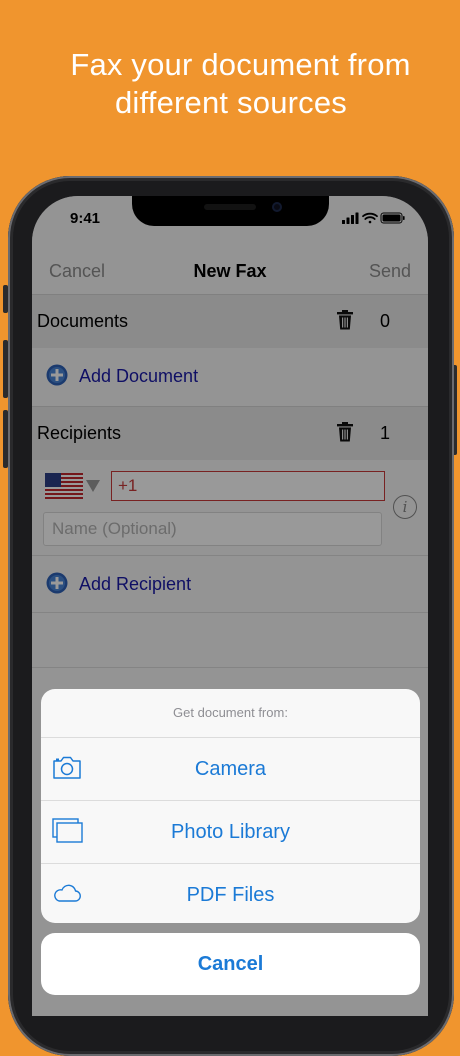 The height and width of the screenshot is (1056, 460). Describe the element at coordinates (230, 713) in the screenshot. I see `action-sheet-title: Get document from:` at that location.